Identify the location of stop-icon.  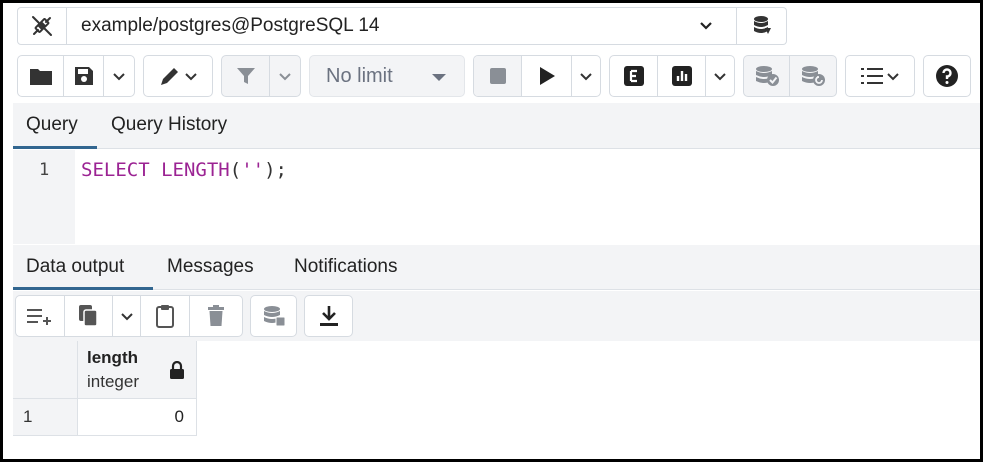
(497, 76).